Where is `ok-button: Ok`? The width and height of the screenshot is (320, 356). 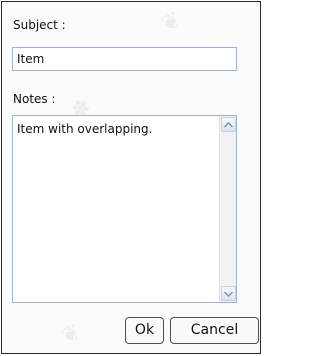
ok-button: Ok is located at coordinates (144, 330).